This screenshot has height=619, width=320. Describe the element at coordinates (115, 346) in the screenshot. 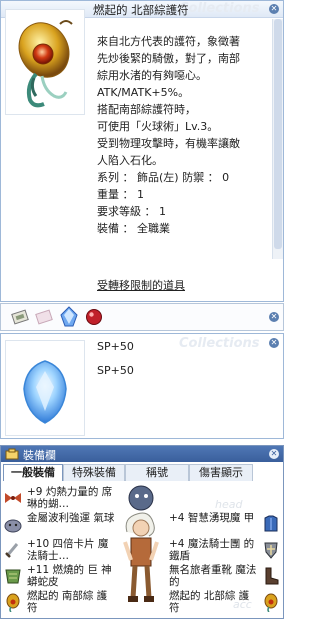

I see `card-title: SP+50` at that location.